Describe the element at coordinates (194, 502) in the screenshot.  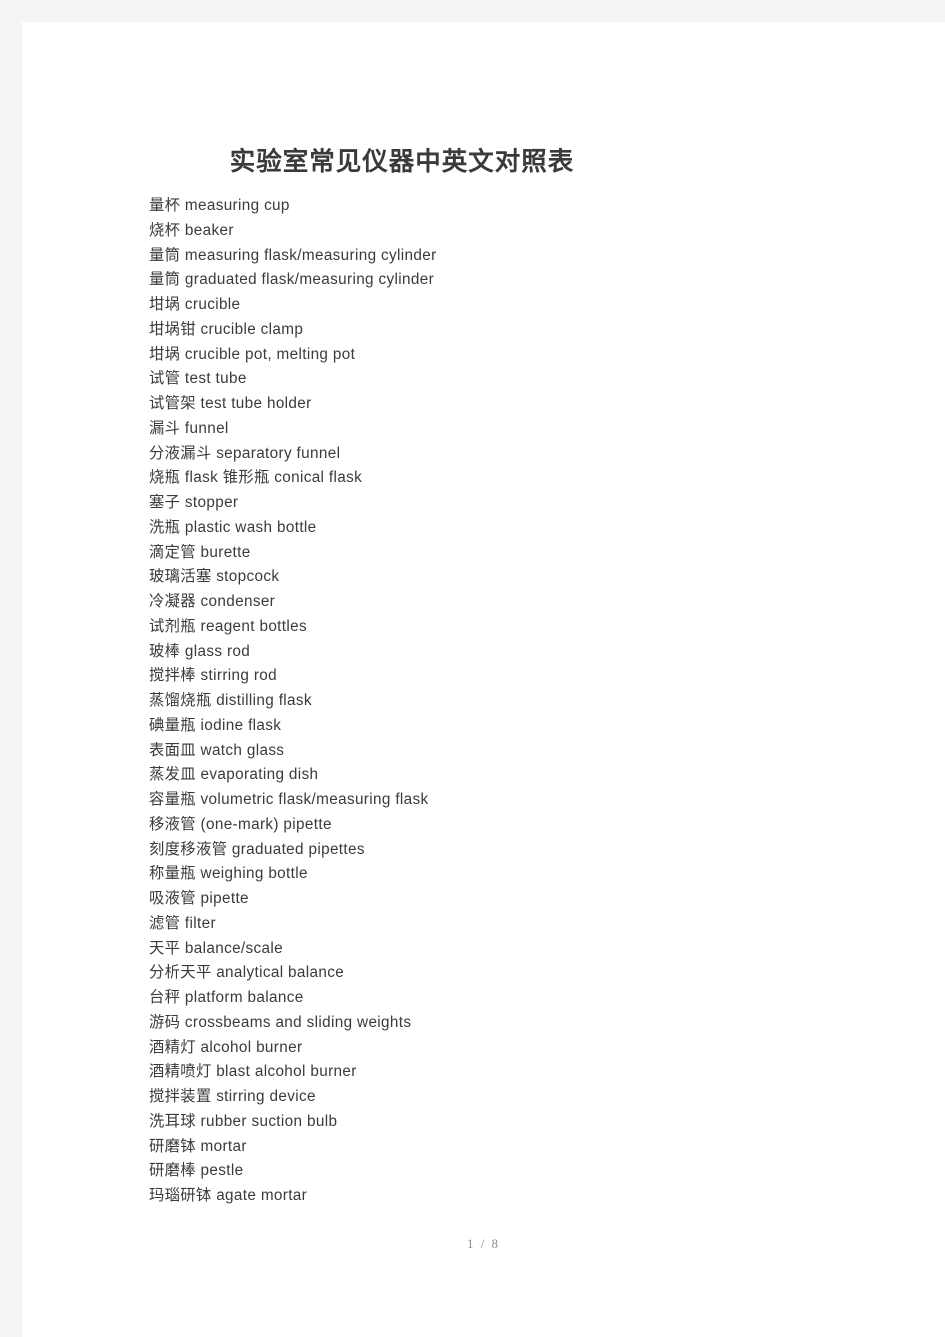
I see `list-item: 塞子 stopper` at that location.